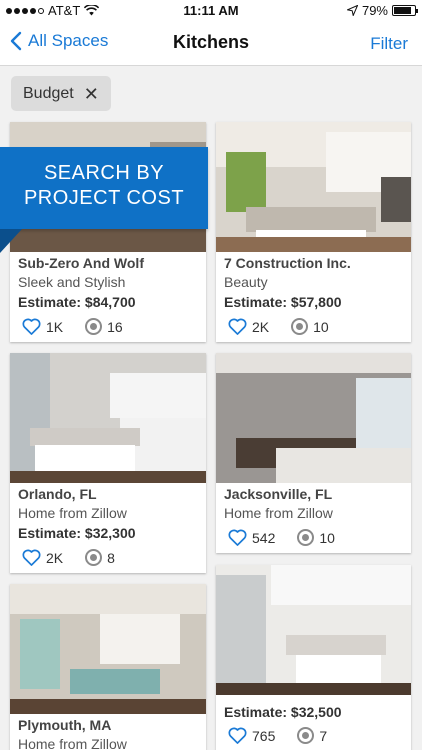  What do you see at coordinates (68, 557) in the screenshot?
I see `card-stats: 2K 8` at bounding box center [68, 557].